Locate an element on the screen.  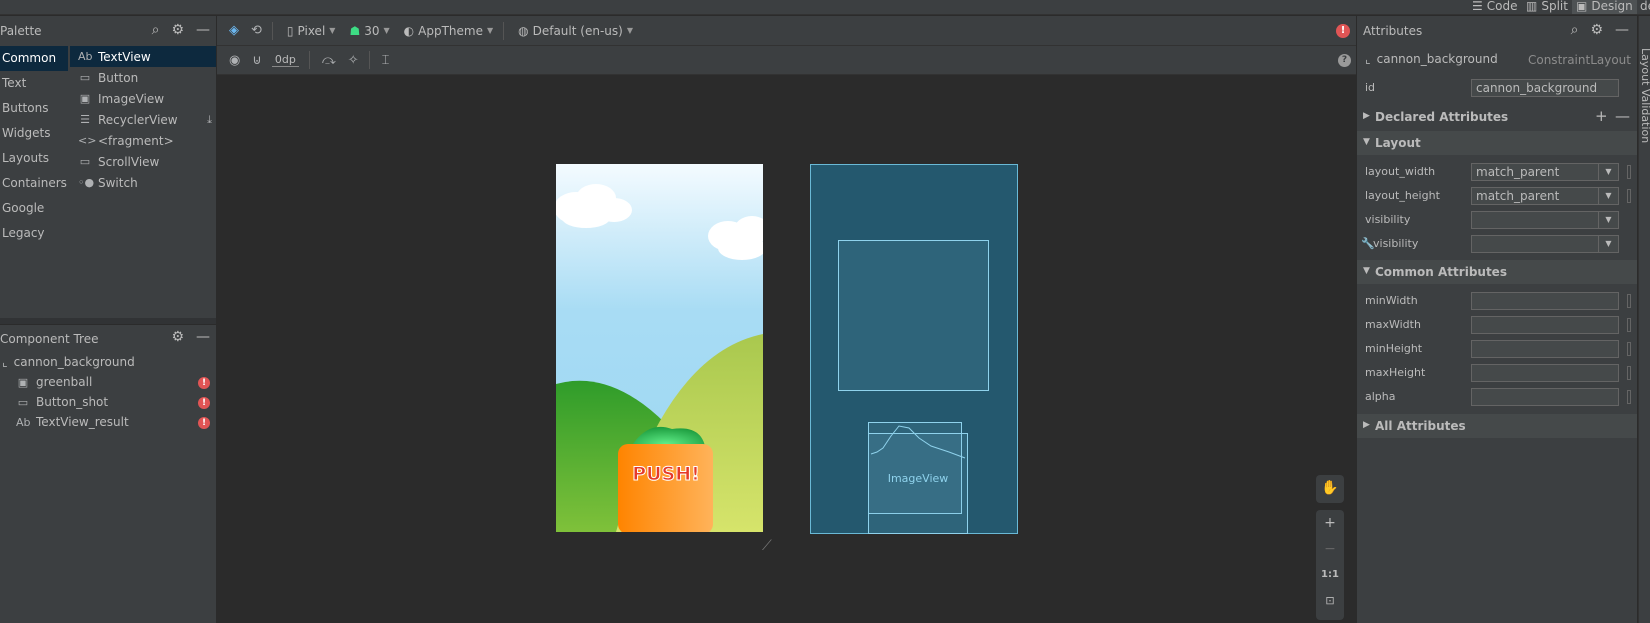
guidelines-icon: ⌶ is located at coordinates (386, 60).